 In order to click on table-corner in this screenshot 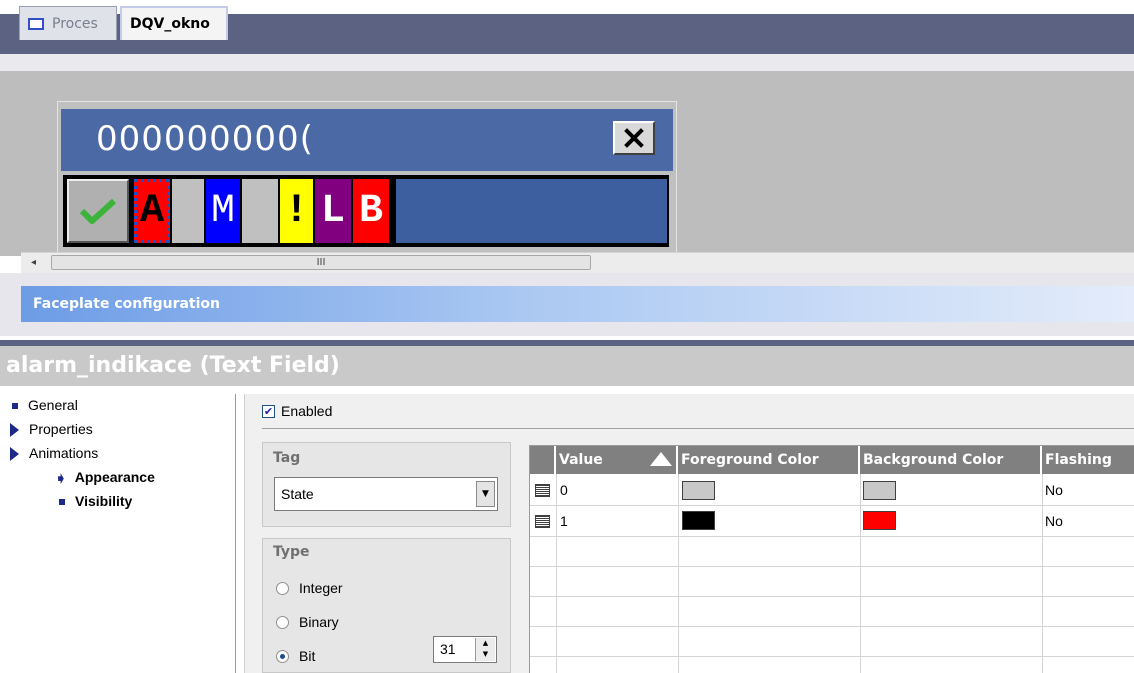, I will do `click(543, 460)`.